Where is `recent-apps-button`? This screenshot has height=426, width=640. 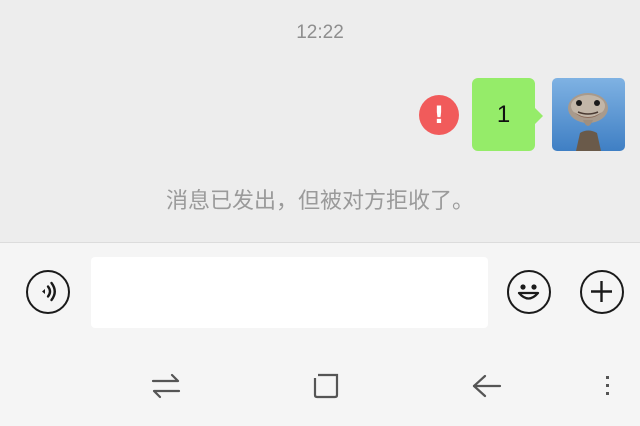 recent-apps-button is located at coordinates (166, 386).